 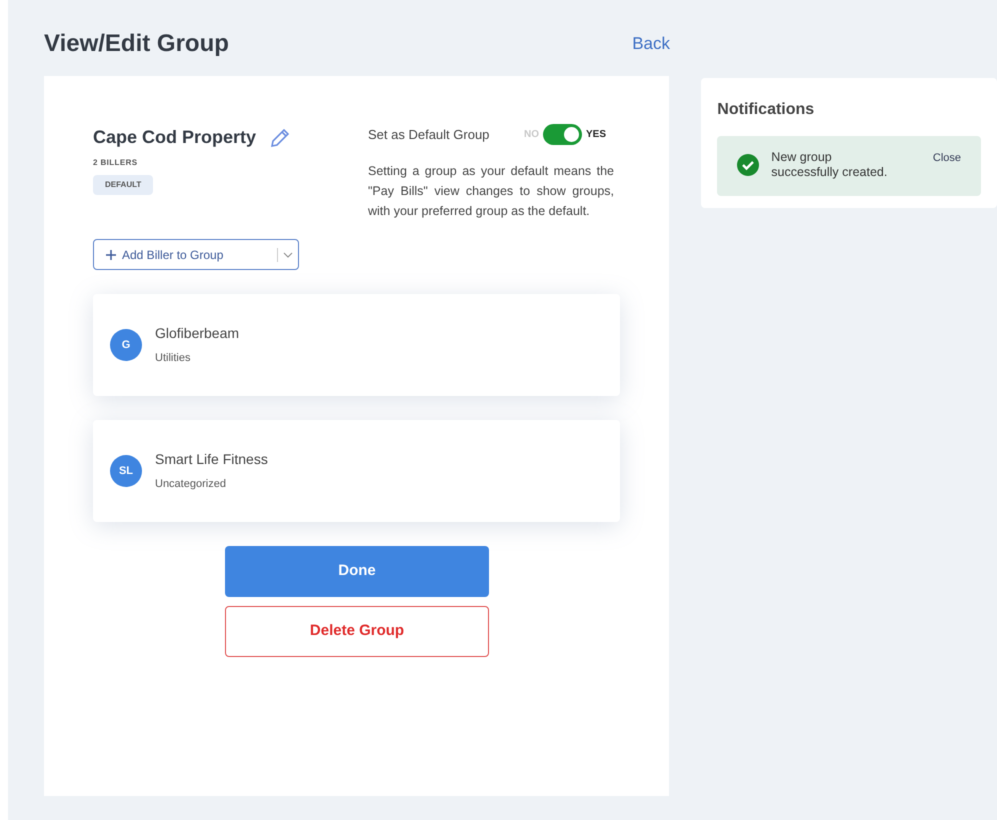 I want to click on plus-icon, so click(x=111, y=255).